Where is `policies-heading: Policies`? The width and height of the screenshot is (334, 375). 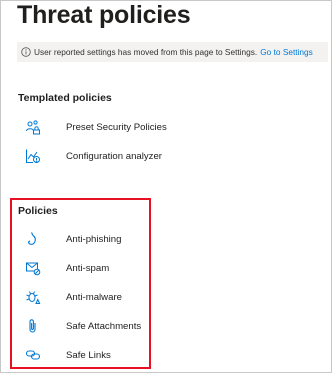 policies-heading: Policies is located at coordinates (38, 211).